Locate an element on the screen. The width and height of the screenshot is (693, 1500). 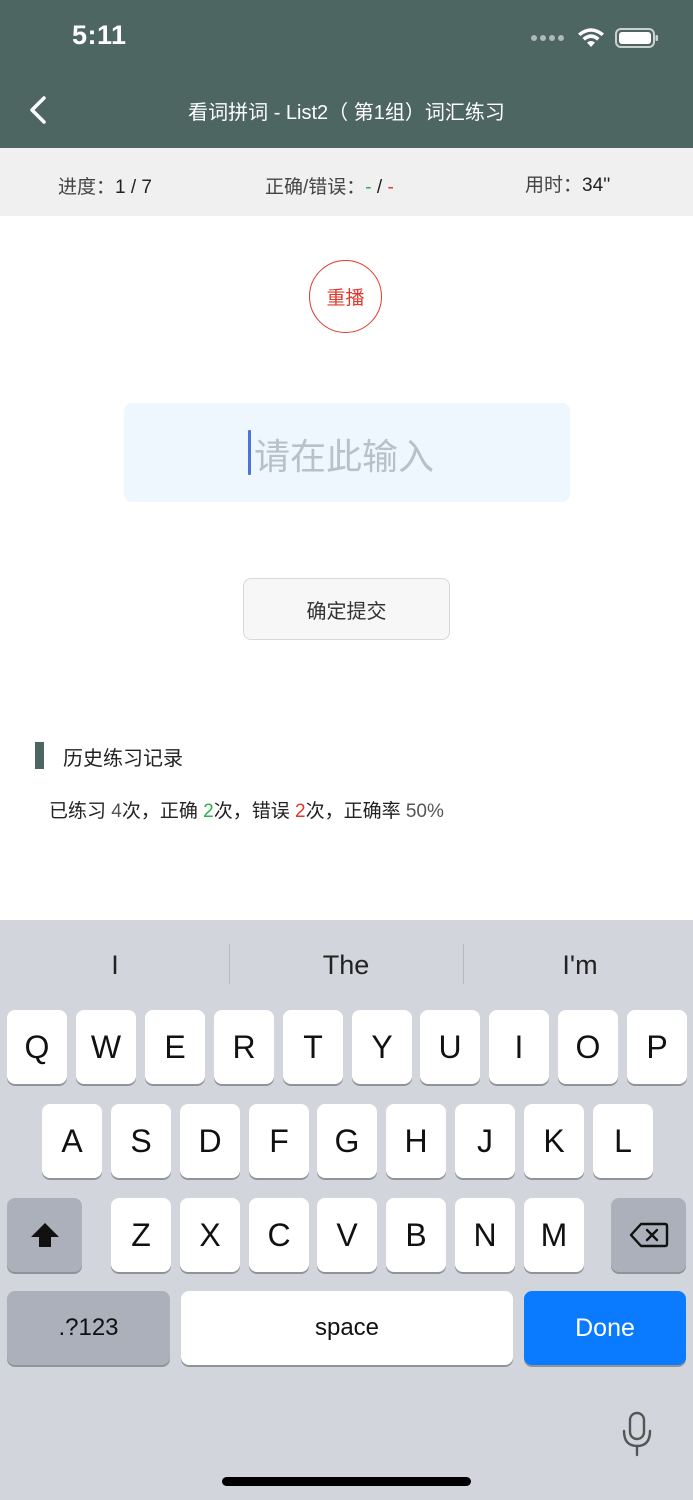
progress-stat: 进度：1 / 7 is located at coordinates (105, 185).